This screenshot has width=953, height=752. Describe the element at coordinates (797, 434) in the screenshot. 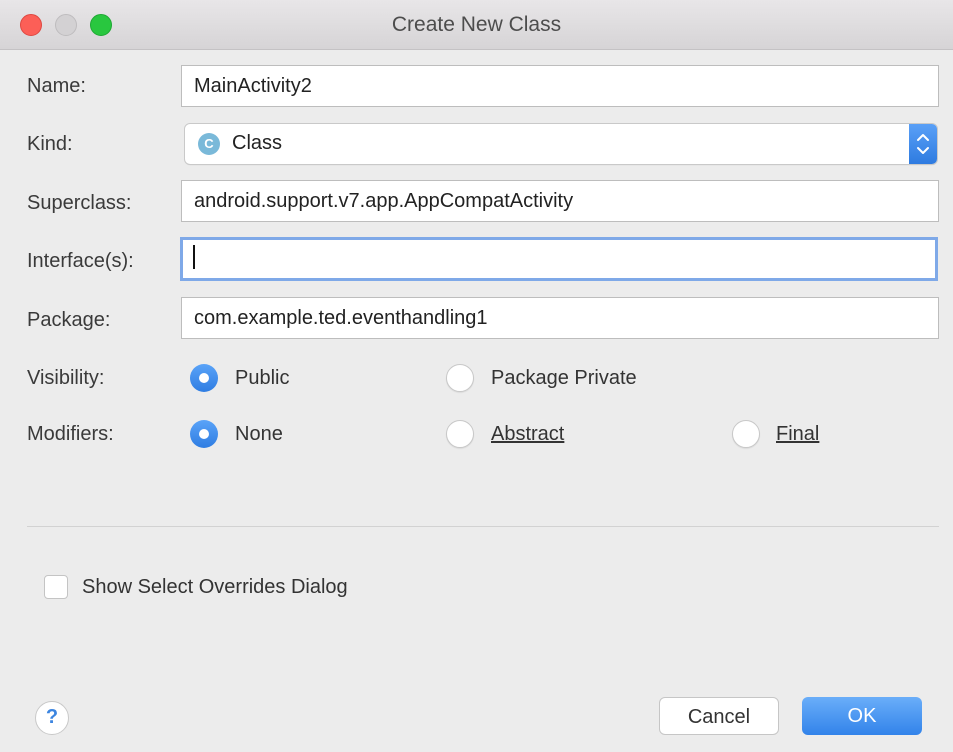

I see `modifier-final-label: Final` at that location.